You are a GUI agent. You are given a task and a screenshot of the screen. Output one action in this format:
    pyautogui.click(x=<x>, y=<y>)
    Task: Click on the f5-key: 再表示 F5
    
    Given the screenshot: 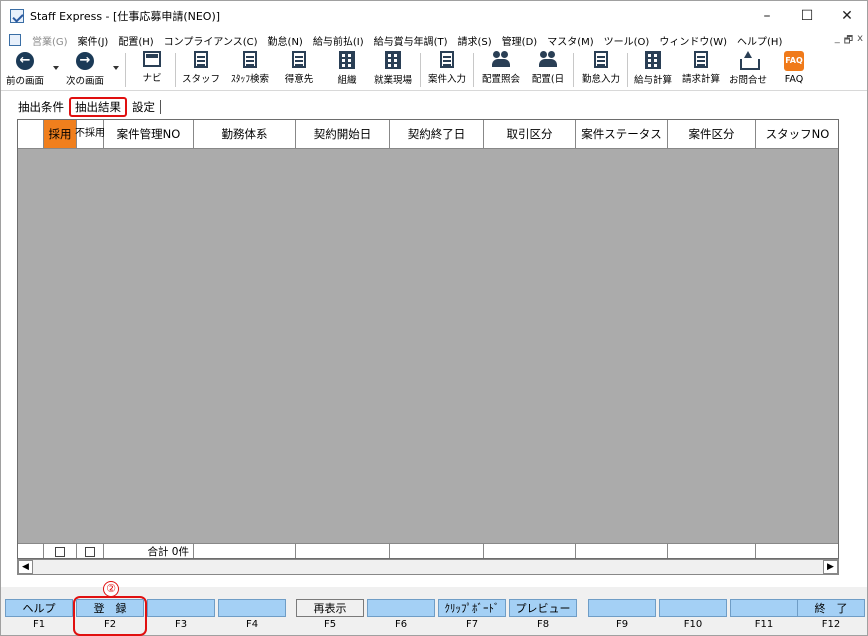 What is the action you would take?
    pyautogui.click(x=330, y=616)
    